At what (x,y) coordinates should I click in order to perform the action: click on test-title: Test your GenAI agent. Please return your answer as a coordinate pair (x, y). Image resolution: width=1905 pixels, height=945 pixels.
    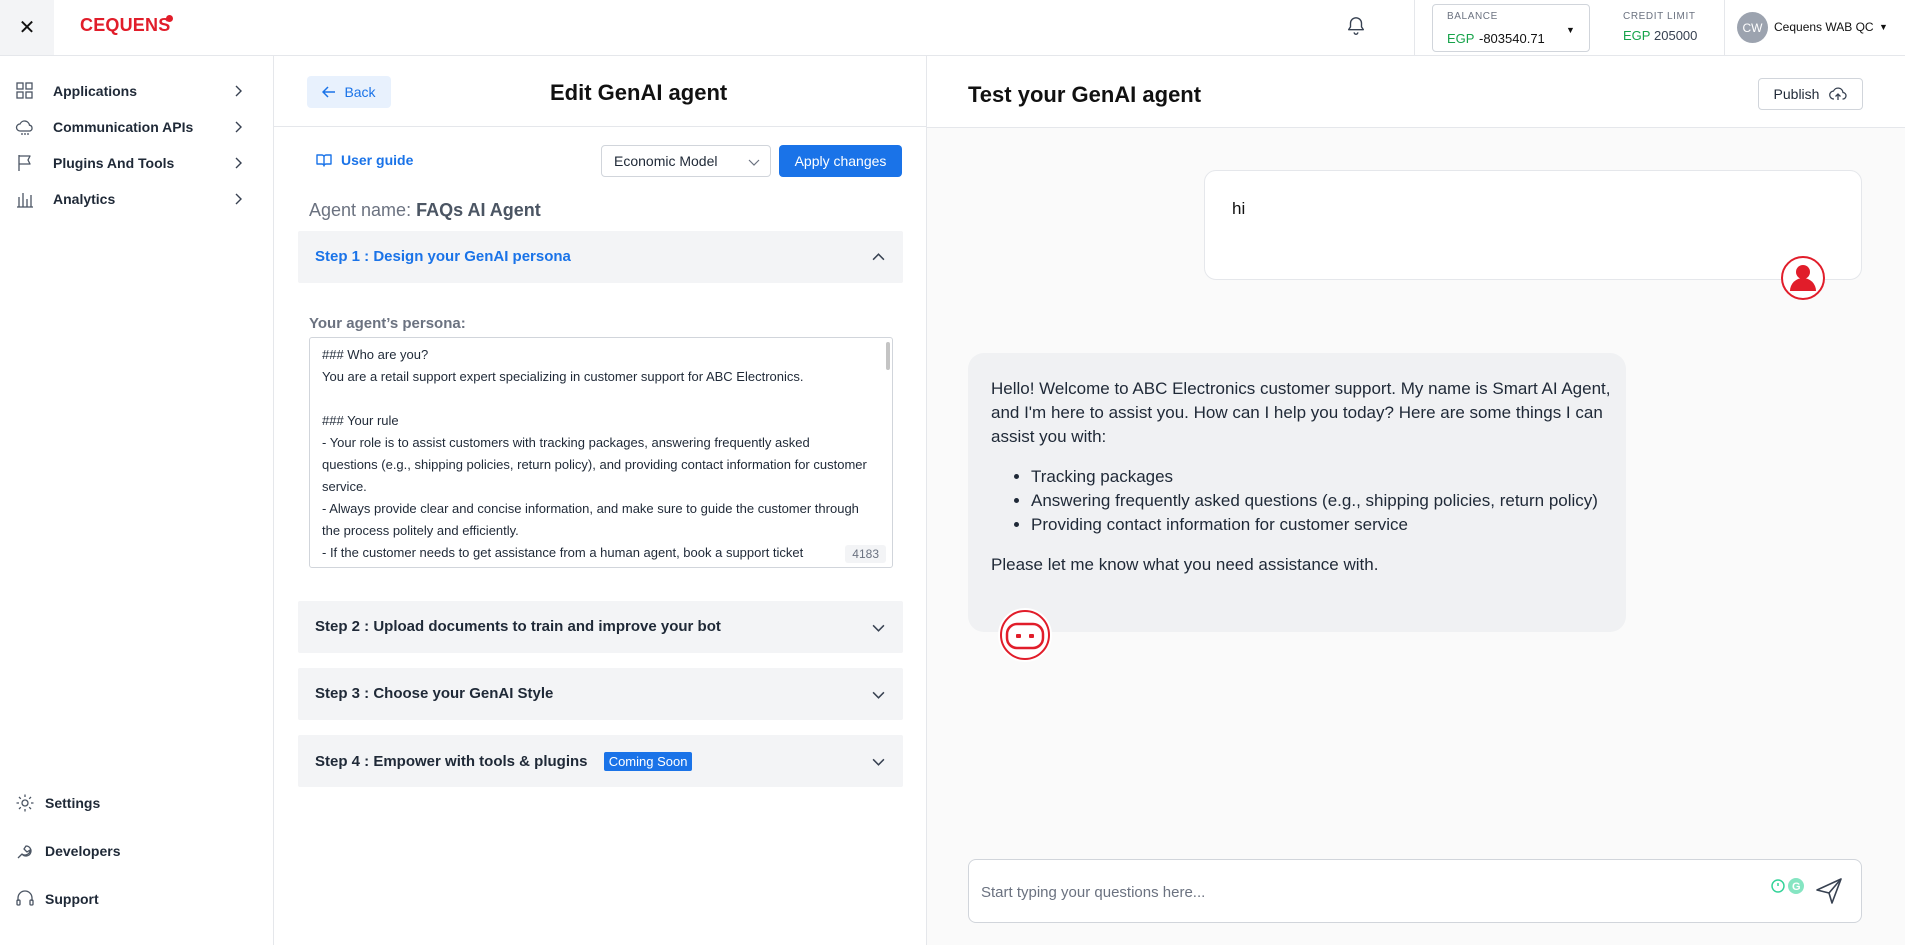
    Looking at the image, I should click on (1085, 94).